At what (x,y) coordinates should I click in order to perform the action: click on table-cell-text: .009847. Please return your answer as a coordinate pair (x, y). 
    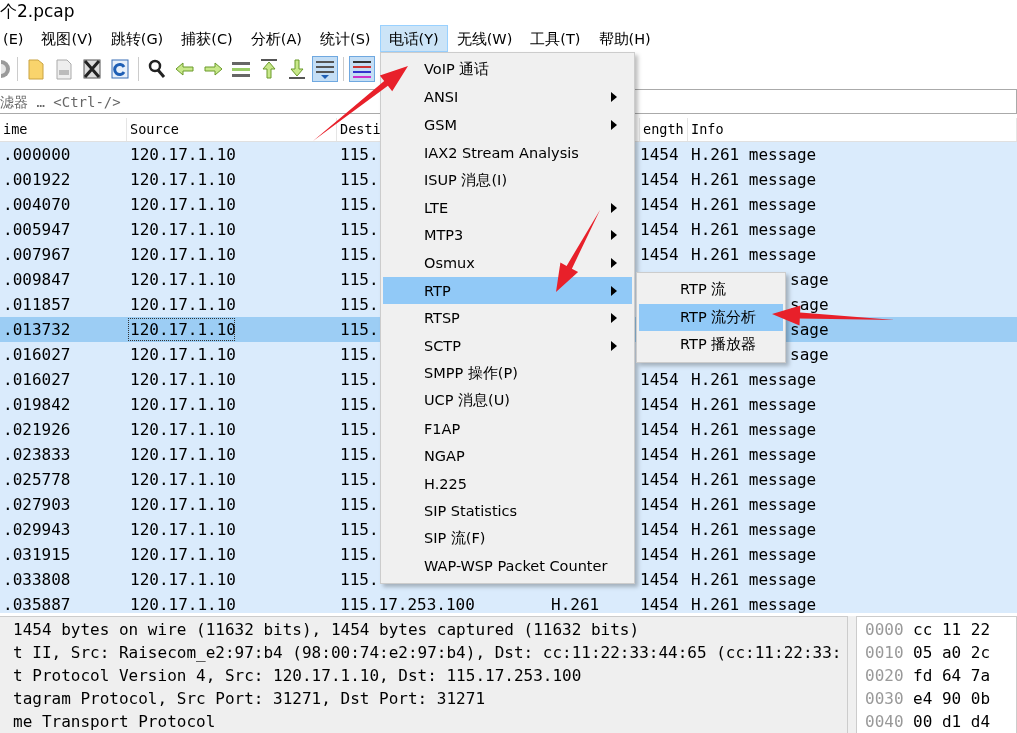
    Looking at the image, I should click on (36, 280).